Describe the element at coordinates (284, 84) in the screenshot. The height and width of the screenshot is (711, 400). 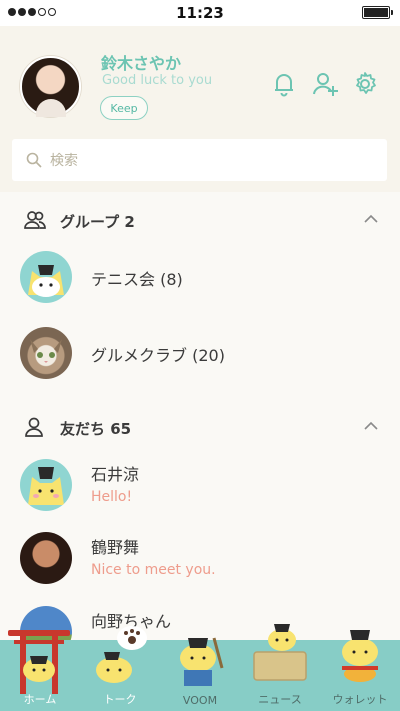
I see `bell-icon` at that location.